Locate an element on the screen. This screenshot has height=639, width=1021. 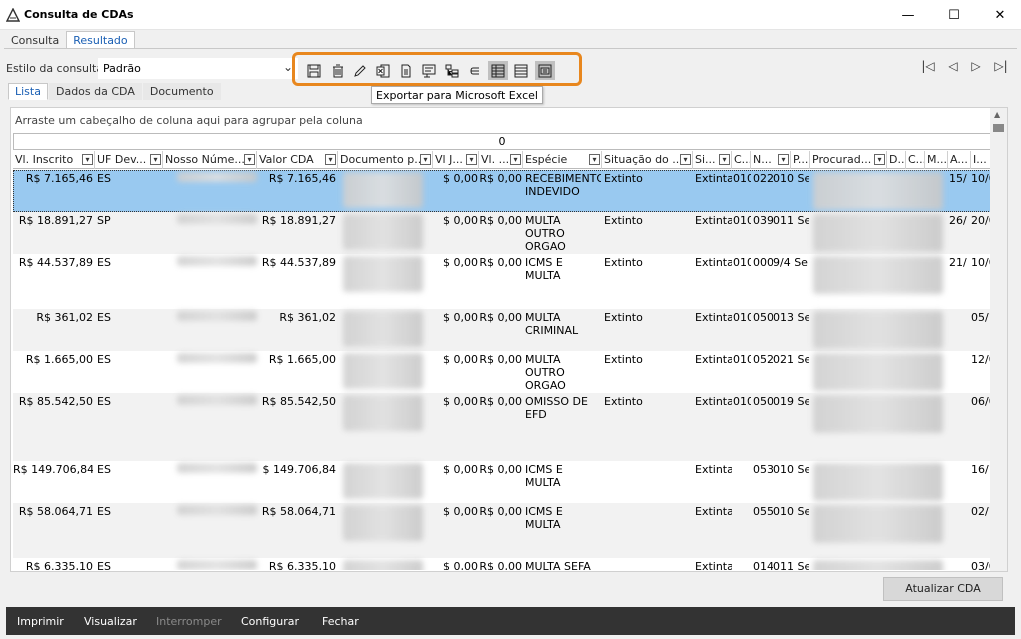
configurar-button: Configurar is located at coordinates (270, 621).